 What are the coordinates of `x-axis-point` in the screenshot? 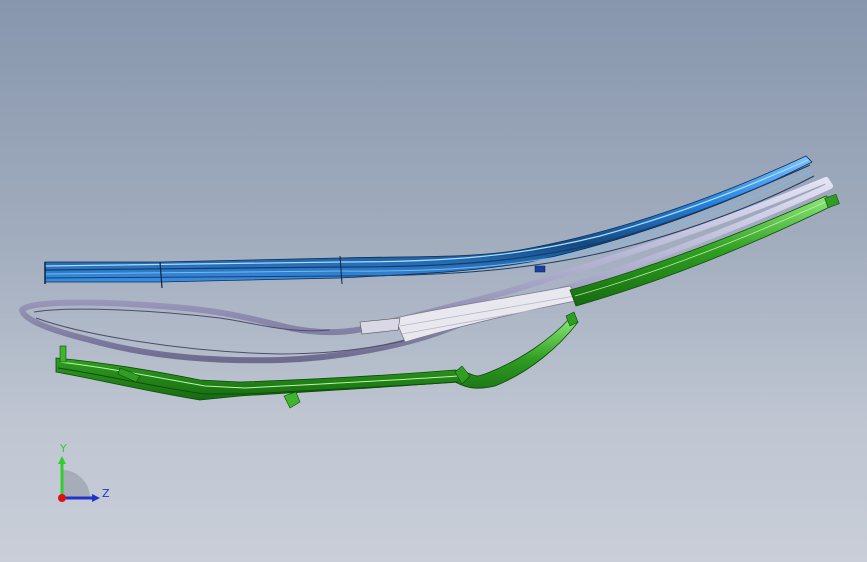 It's located at (62, 498).